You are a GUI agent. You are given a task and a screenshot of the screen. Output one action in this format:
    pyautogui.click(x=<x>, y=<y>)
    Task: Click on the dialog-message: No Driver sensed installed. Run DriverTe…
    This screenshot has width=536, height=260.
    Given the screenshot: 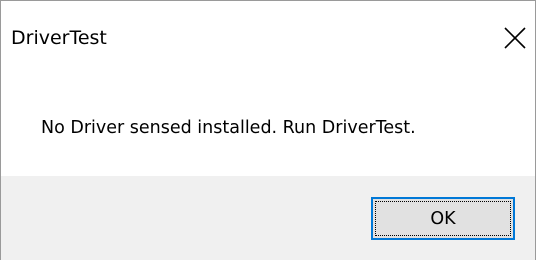 What is the action you would take?
    pyautogui.click(x=228, y=128)
    